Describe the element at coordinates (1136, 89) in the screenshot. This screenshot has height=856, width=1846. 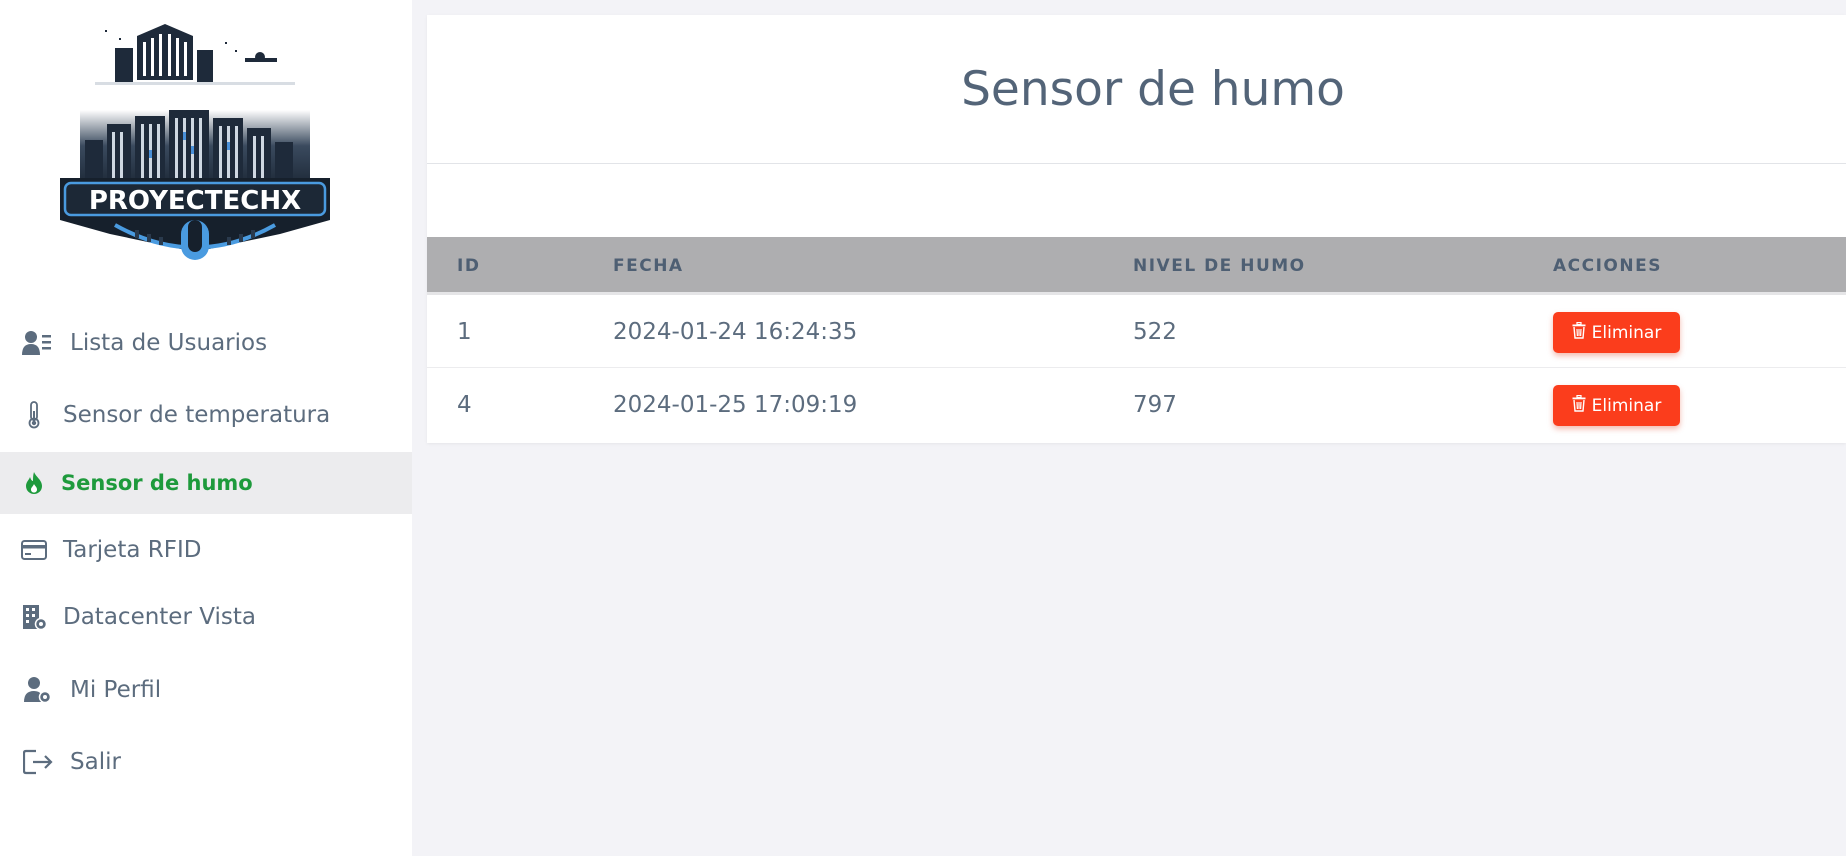
I see `page-title: Sensor de humo` at that location.